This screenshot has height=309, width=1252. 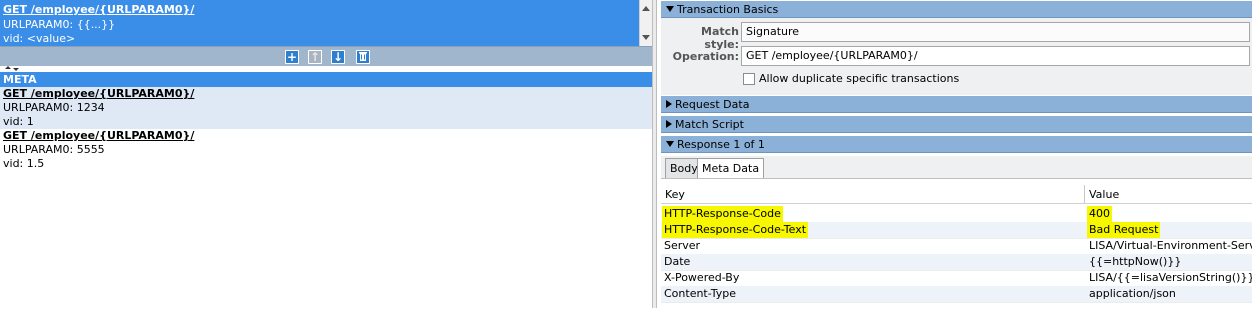 I want to click on collapse-up-icon, so click(x=8, y=67).